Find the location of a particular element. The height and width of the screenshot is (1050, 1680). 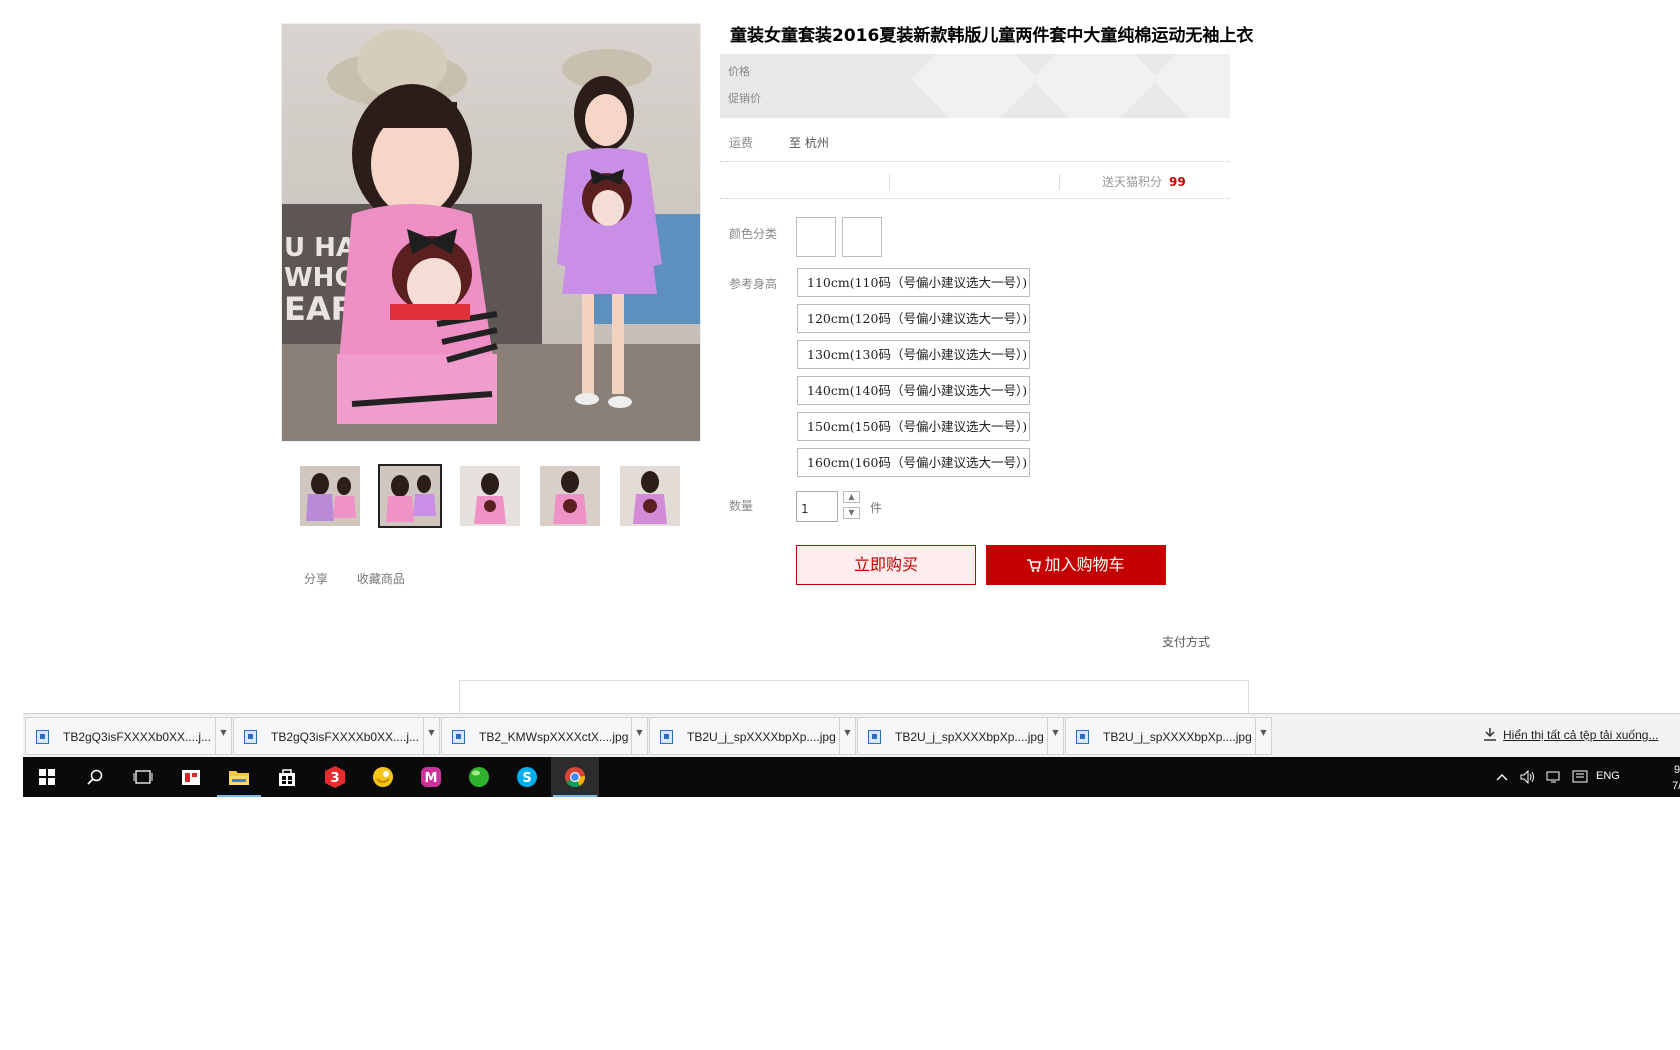

quantity-increase-button: ▲ is located at coordinates (851, 497).